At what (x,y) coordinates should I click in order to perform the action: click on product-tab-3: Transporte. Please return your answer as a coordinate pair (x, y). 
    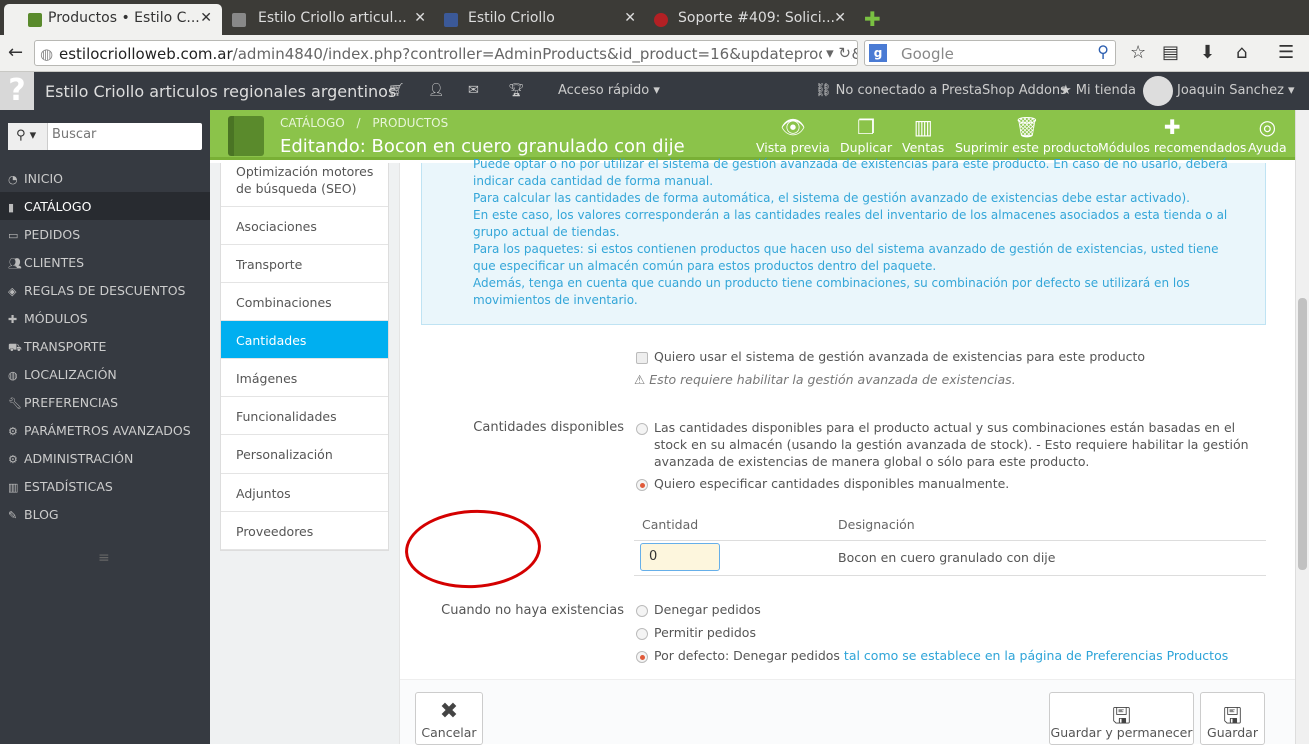
    Looking at the image, I should click on (304, 264).